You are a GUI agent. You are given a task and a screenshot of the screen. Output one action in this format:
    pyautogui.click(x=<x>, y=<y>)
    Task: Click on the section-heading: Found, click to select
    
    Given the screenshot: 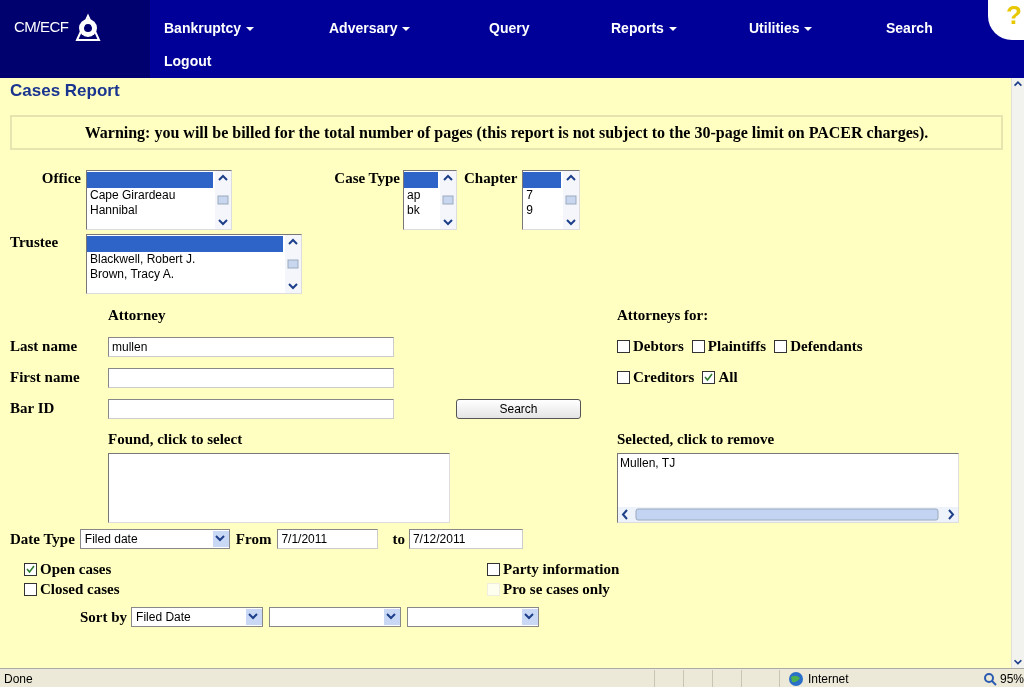 What is the action you would take?
    pyautogui.click(x=176, y=439)
    